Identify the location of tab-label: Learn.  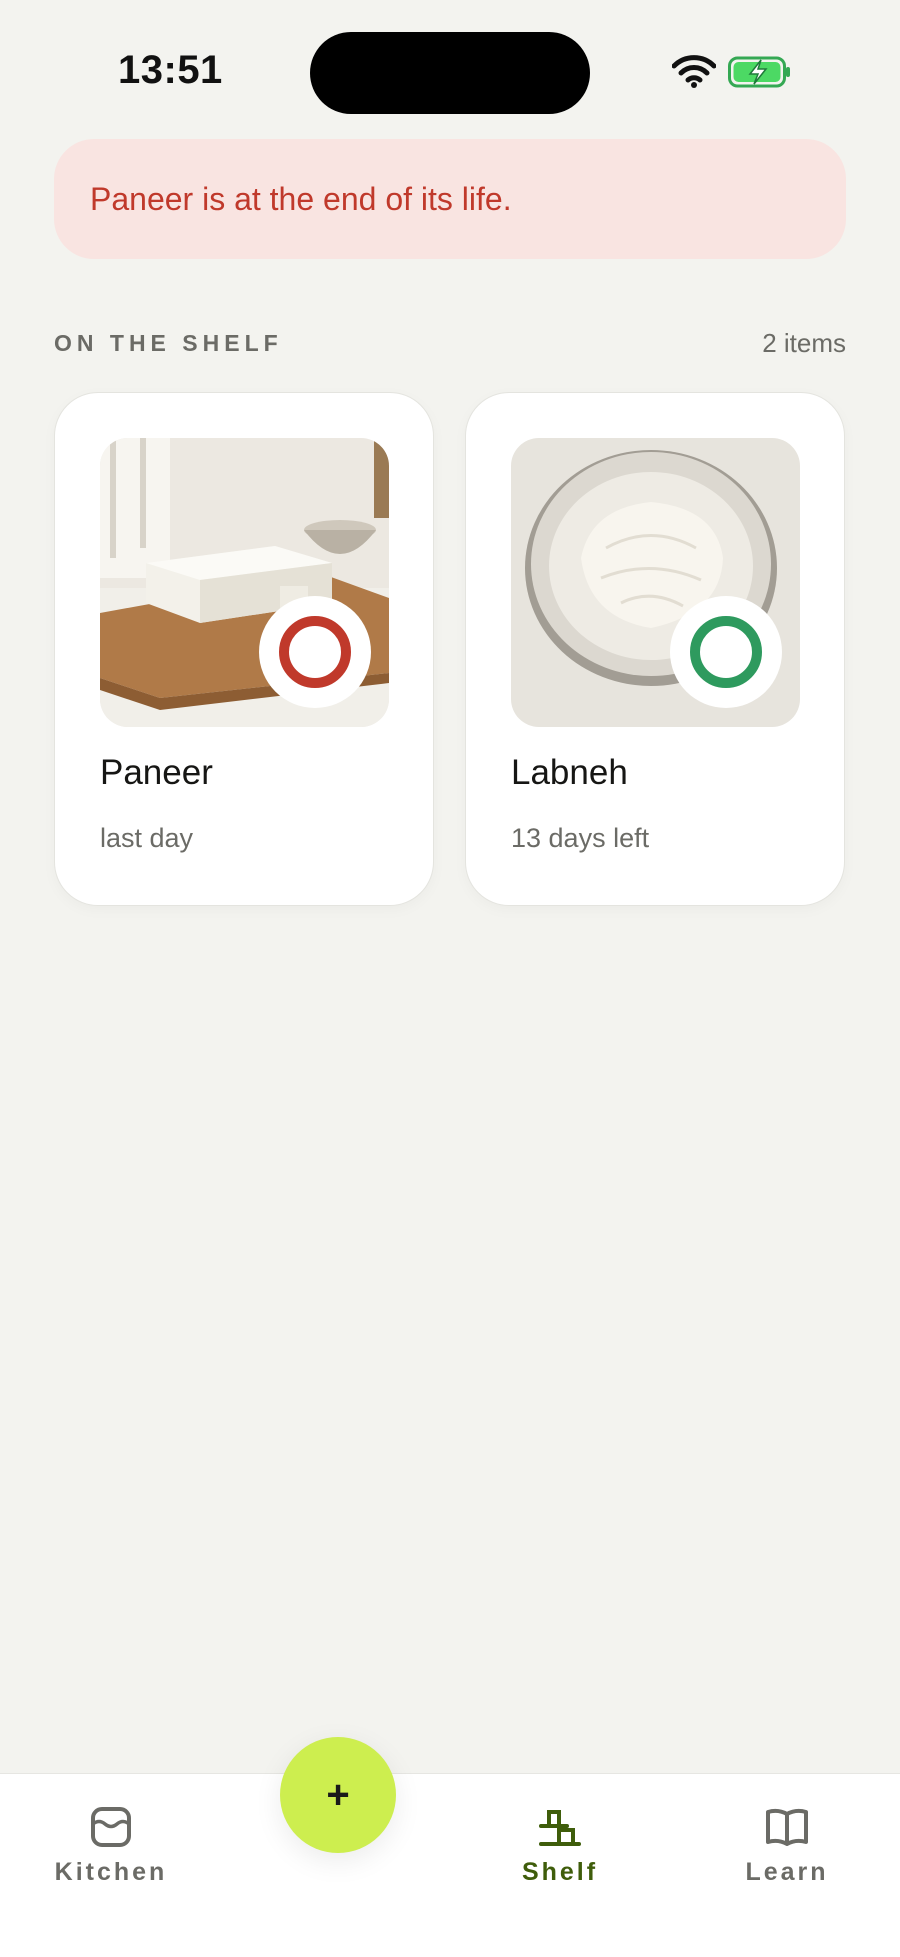
(787, 1872).